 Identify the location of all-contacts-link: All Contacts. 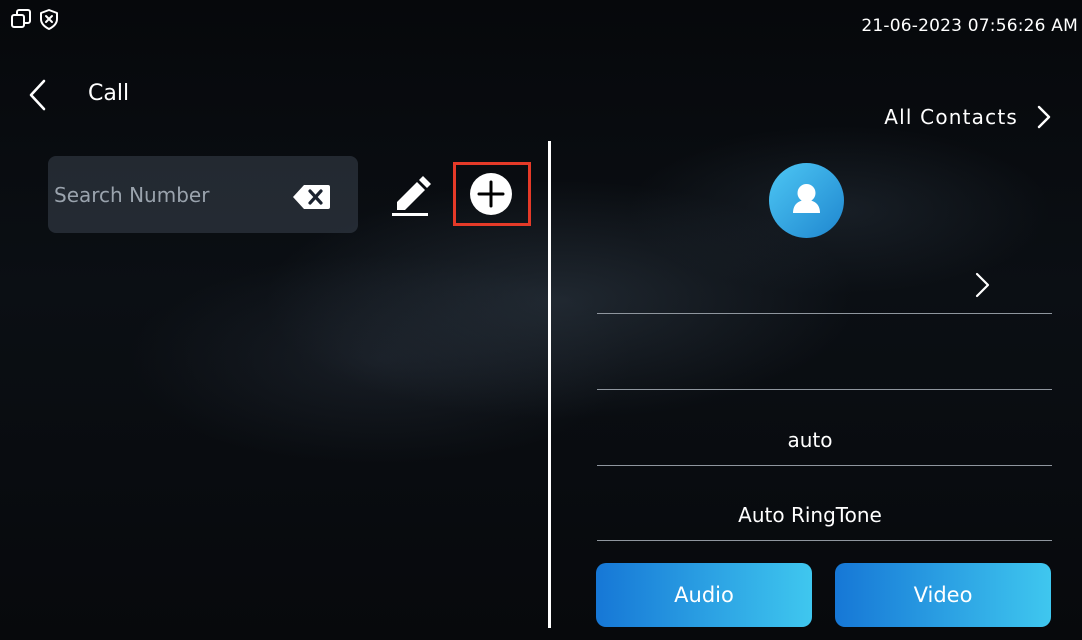
(968, 117).